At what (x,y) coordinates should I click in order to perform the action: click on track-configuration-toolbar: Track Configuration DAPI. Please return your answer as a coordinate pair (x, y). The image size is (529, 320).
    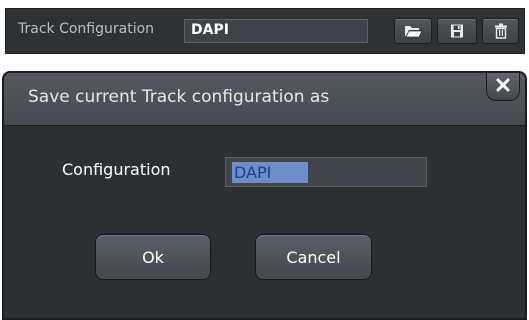
    Looking at the image, I should click on (265, 31).